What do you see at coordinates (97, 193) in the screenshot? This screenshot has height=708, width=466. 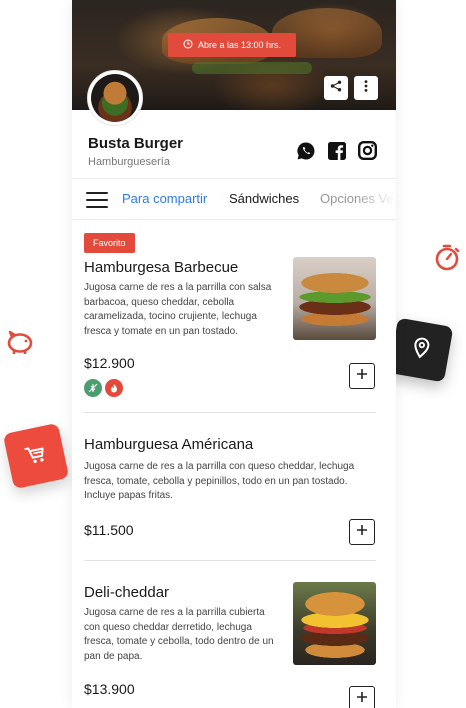 I see `hamburger-icon` at bounding box center [97, 193].